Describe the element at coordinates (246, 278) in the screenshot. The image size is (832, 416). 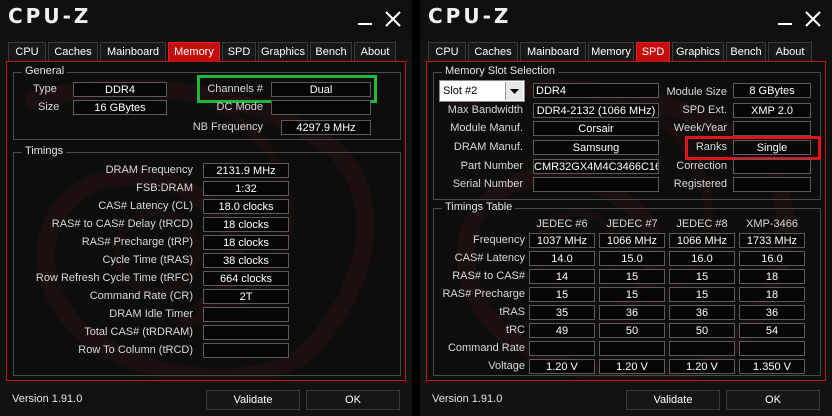
I see `timing-value: 664 clocks` at that location.